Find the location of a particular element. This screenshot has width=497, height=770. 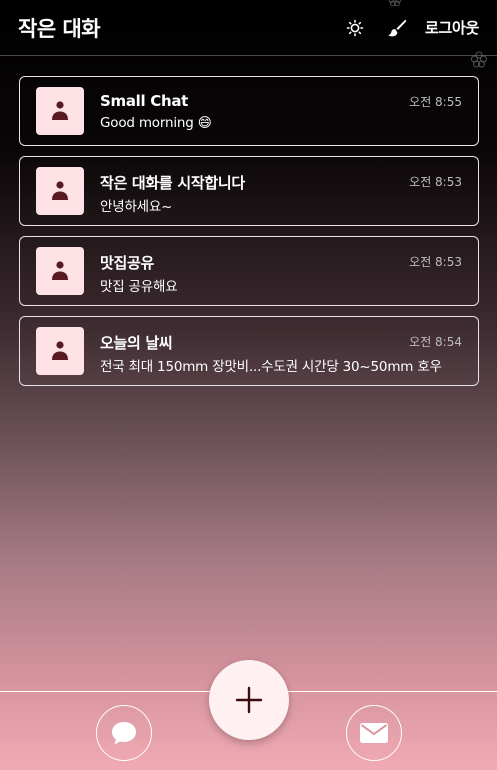

app-title: 작은 대화 is located at coordinates (59, 28).